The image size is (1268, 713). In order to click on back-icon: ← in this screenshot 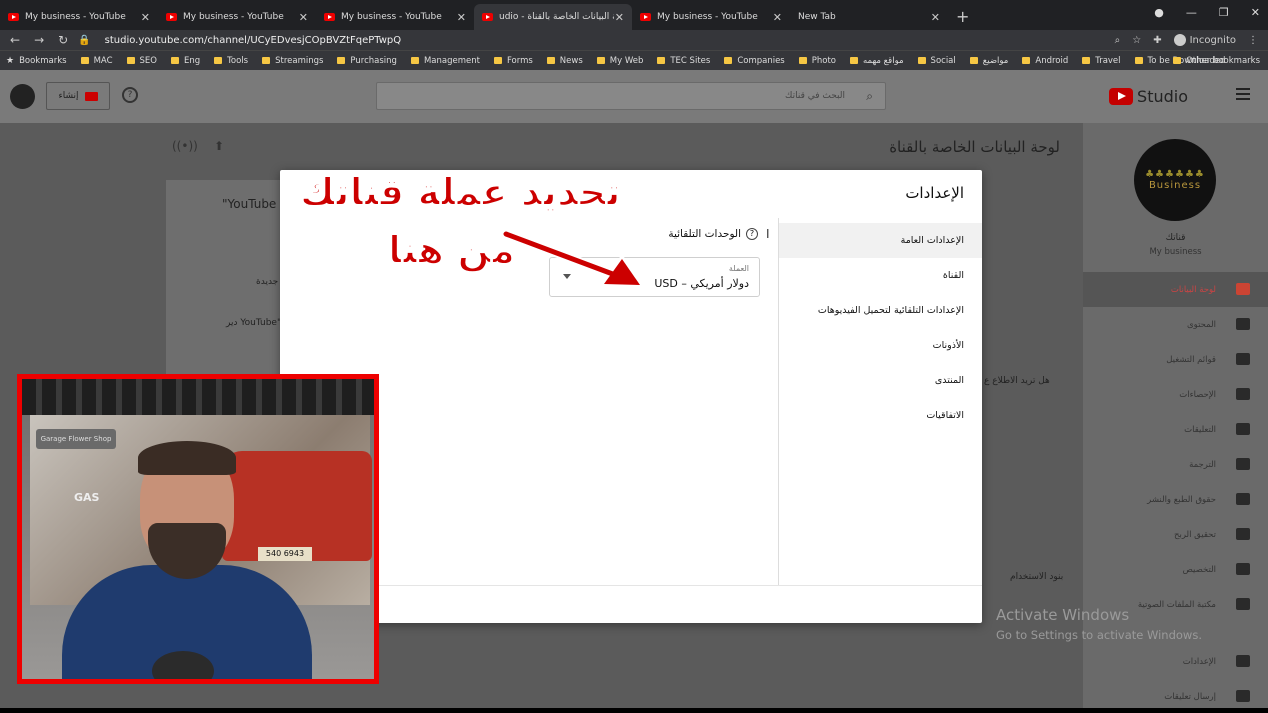, I will do `click(15, 40)`.